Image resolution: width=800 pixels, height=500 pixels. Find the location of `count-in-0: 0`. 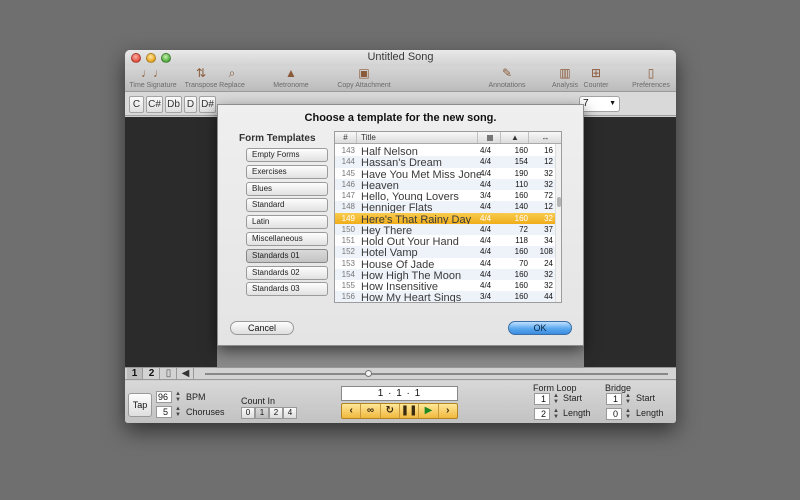

count-in-0: 0 is located at coordinates (248, 413).